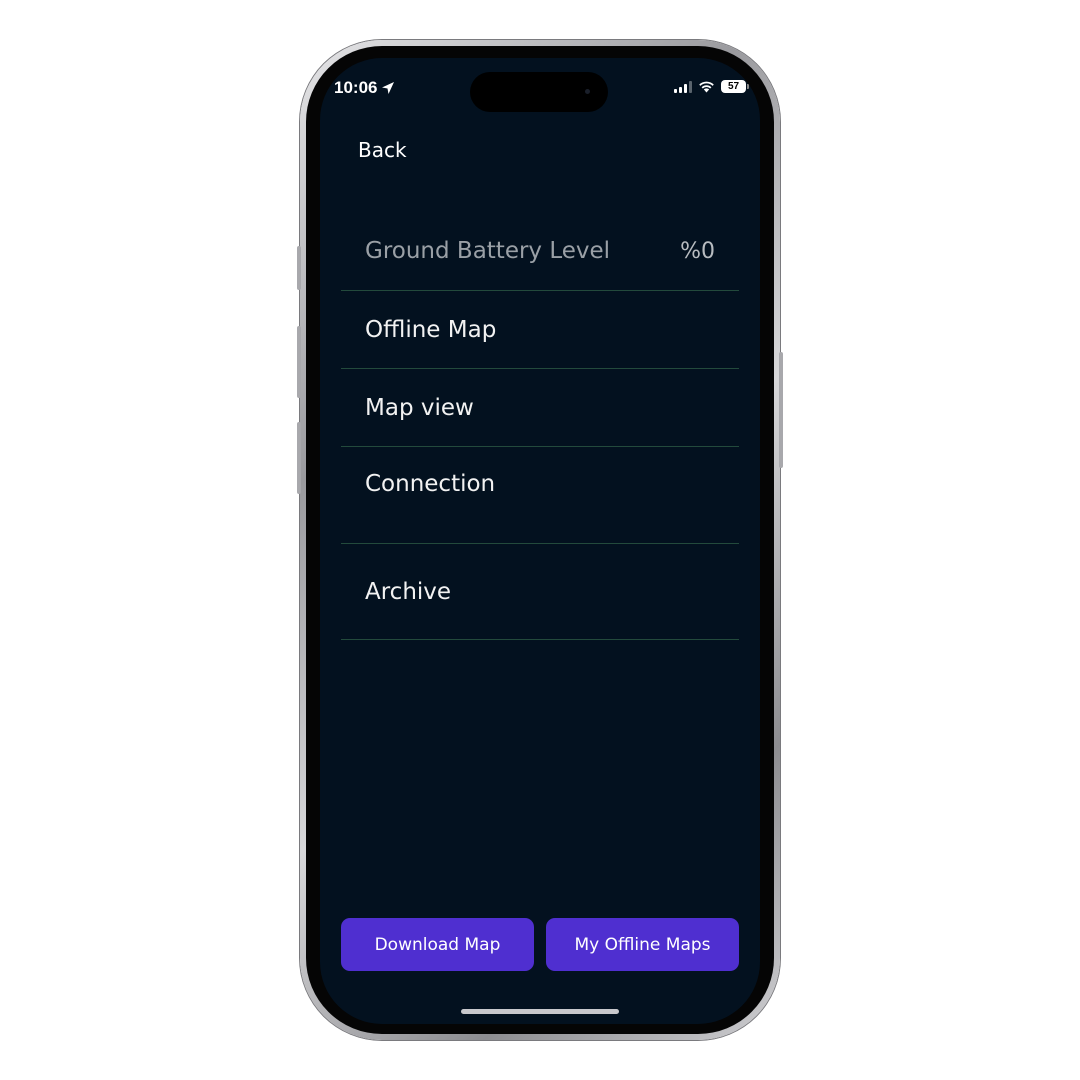 The width and height of the screenshot is (1080, 1080). Describe the element at coordinates (408, 591) in the screenshot. I see `menu-item-label: Archive` at that location.